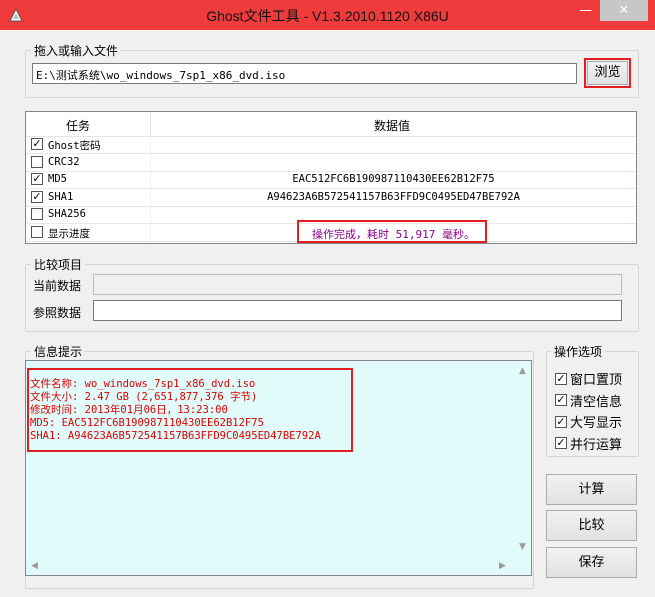  I want to click on table-row: ✓ Ghost密码, so click(331, 145).